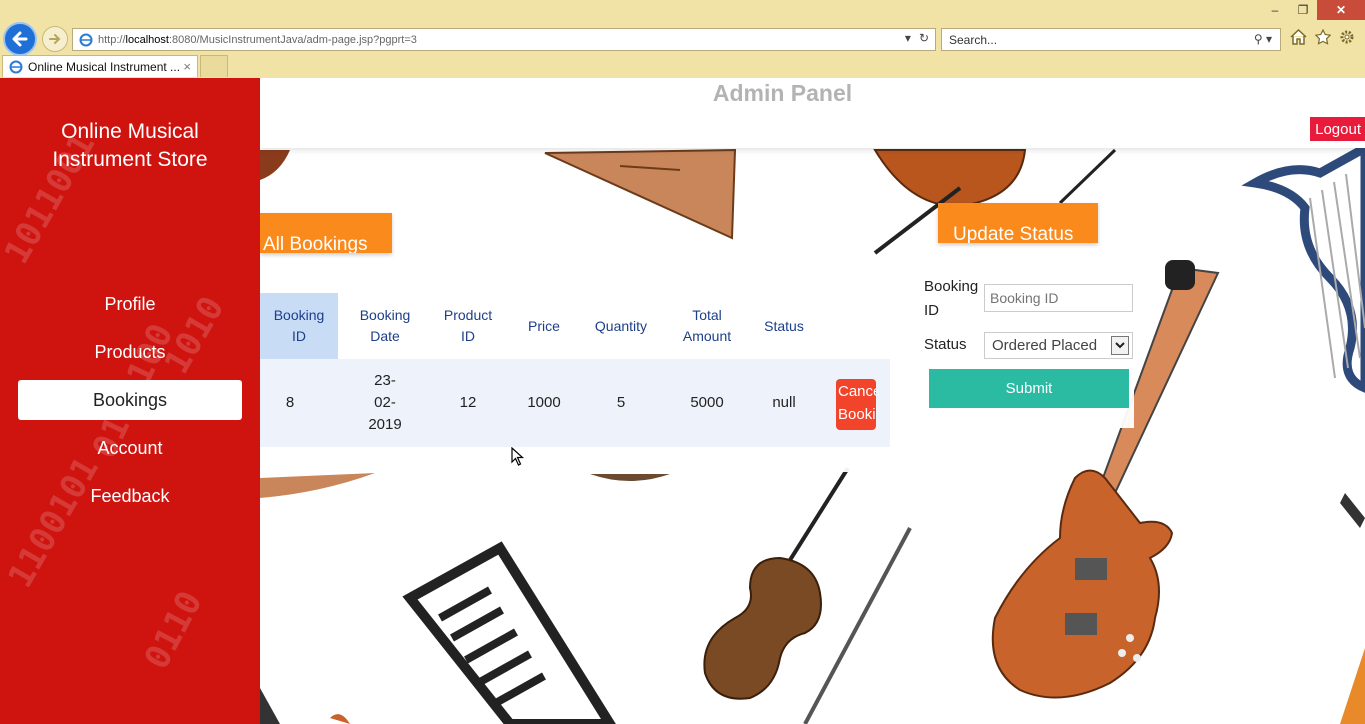  What do you see at coordinates (130, 146) in the screenshot?
I see `store-brand: Online Musical Instrument Store` at bounding box center [130, 146].